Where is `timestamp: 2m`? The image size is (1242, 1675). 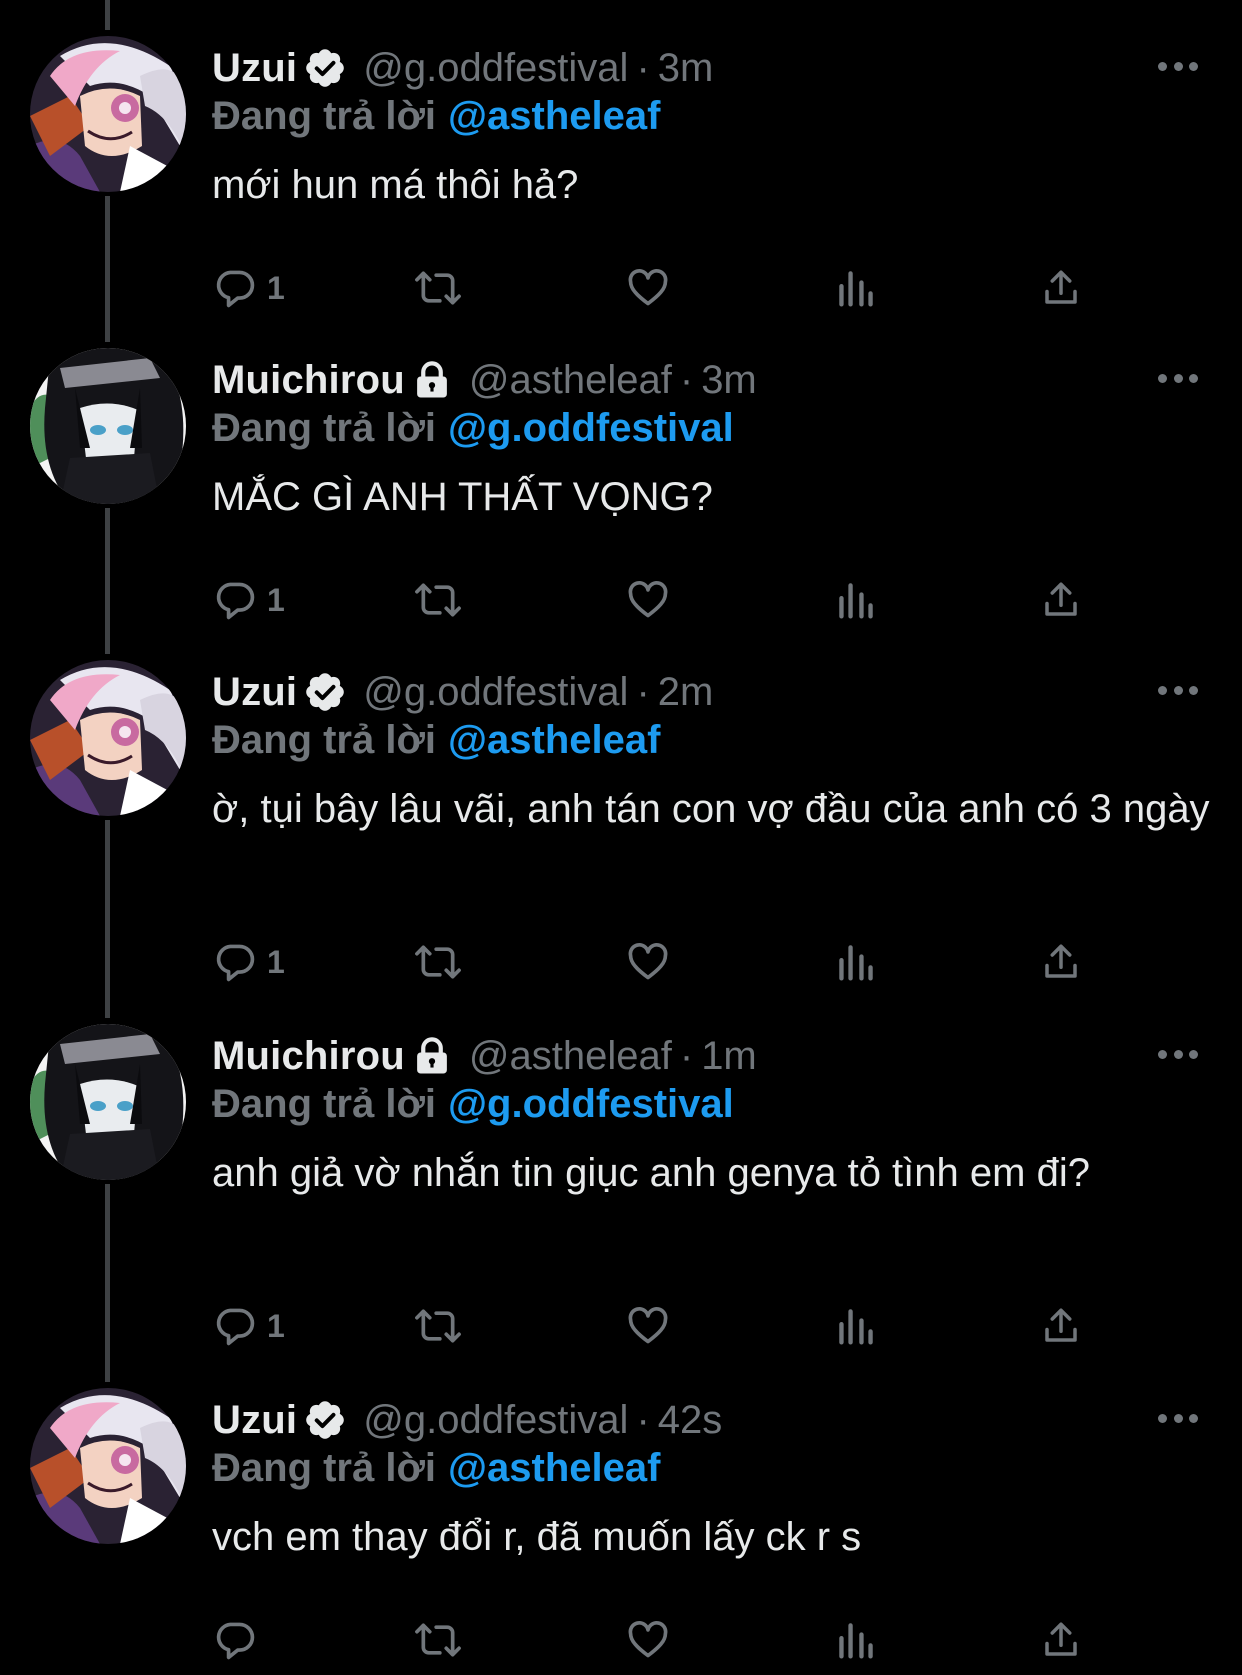
timestamp: 2m is located at coordinates (686, 692).